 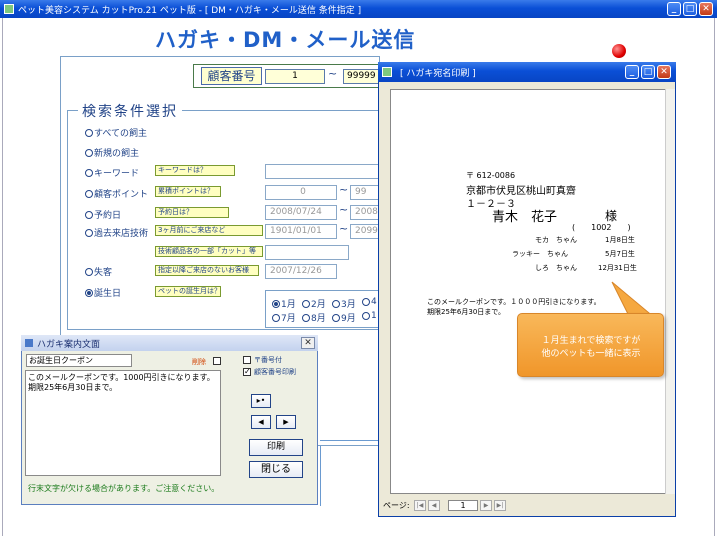 I want to click on lost-customer-date-input: 2007/12/26, so click(x=301, y=271).